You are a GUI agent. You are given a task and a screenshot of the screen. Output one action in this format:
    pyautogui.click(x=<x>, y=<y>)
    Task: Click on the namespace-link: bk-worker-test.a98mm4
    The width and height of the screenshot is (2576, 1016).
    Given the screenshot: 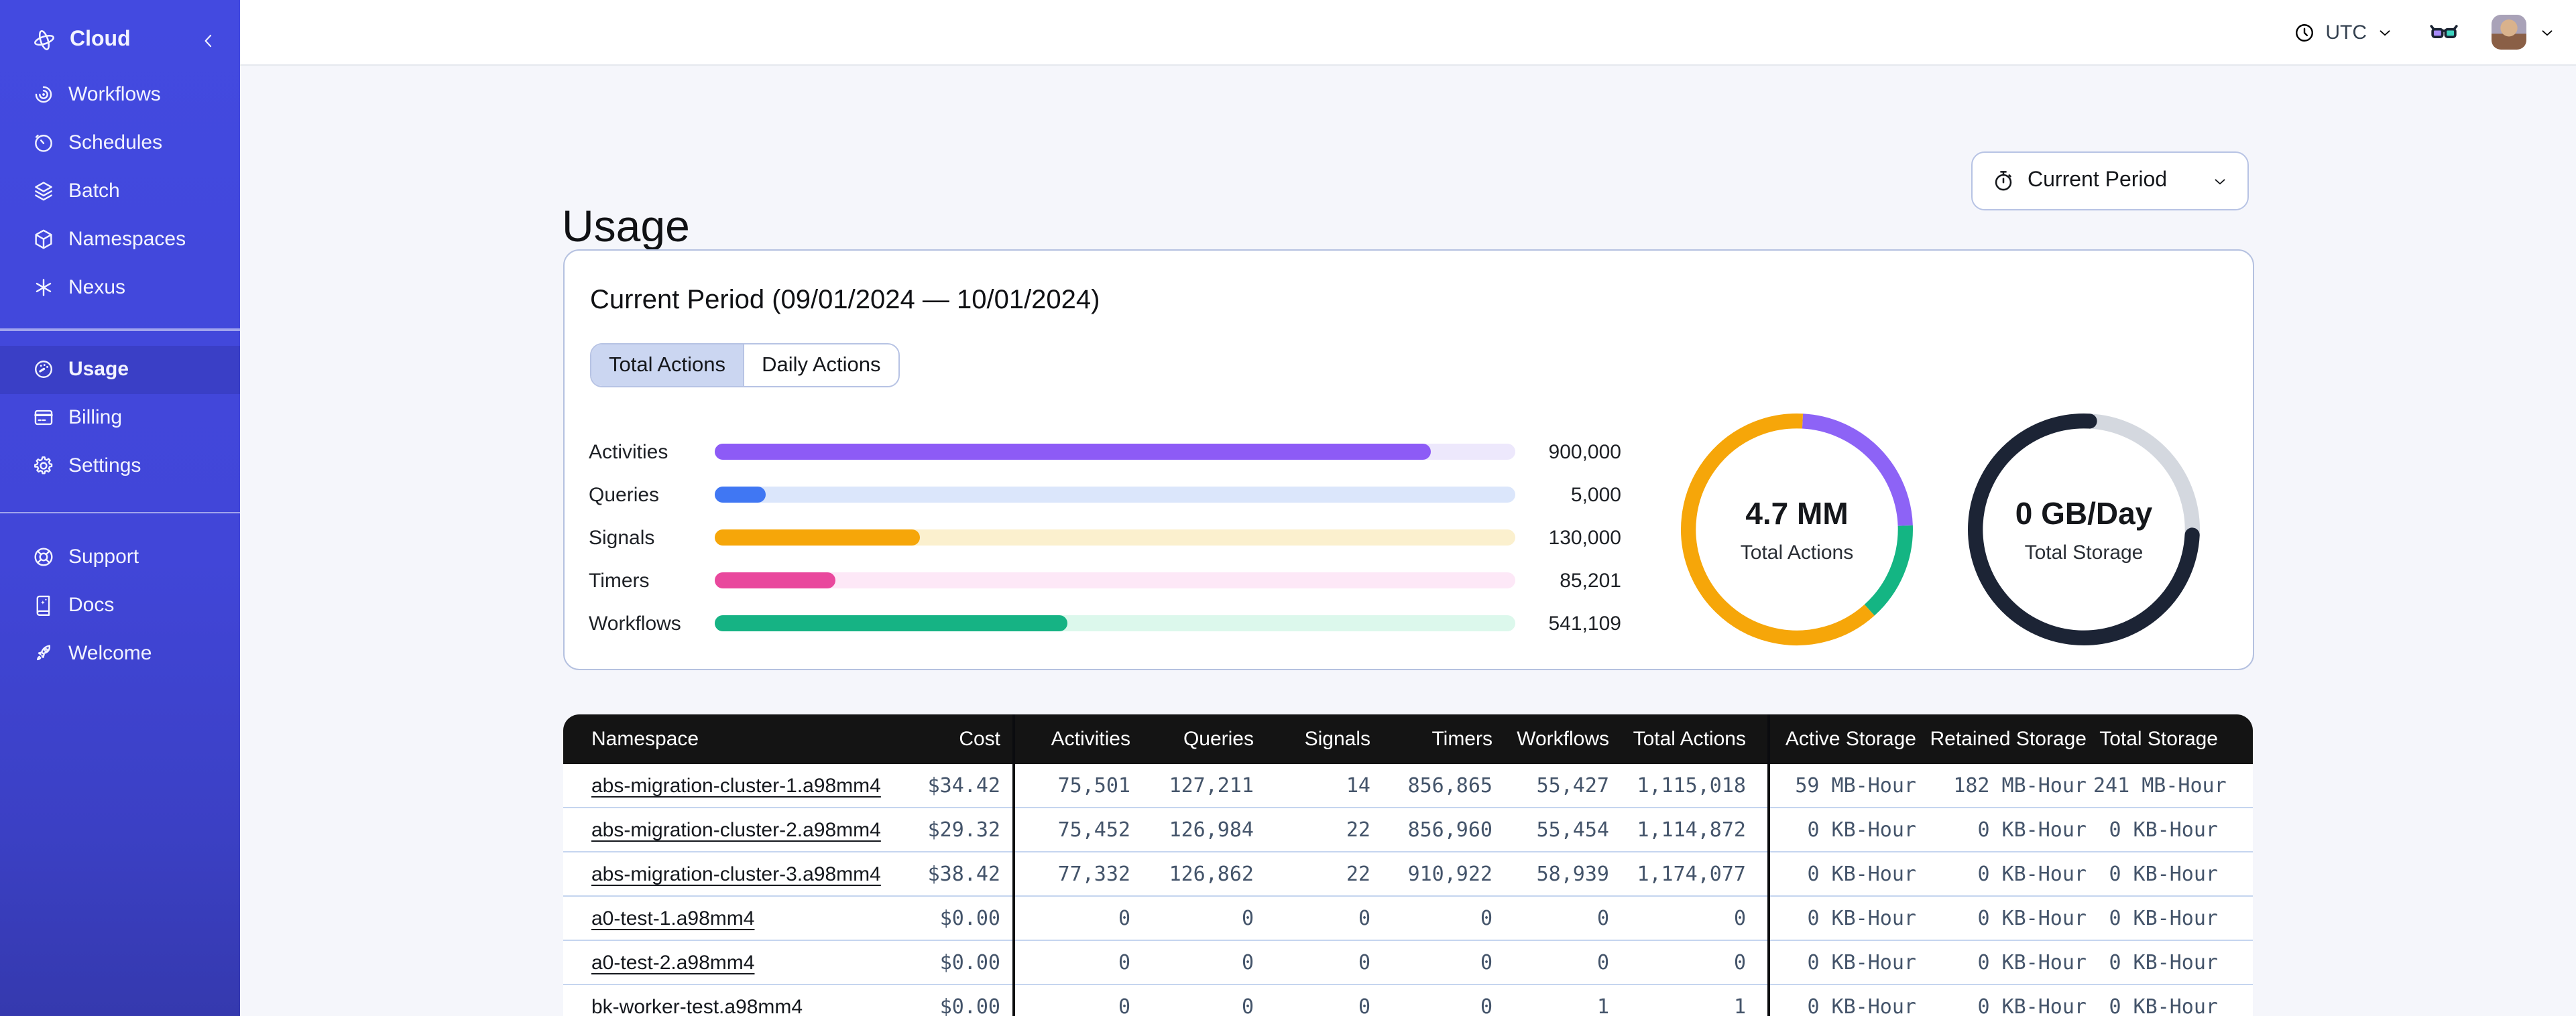 What is the action you would take?
    pyautogui.click(x=697, y=1006)
    